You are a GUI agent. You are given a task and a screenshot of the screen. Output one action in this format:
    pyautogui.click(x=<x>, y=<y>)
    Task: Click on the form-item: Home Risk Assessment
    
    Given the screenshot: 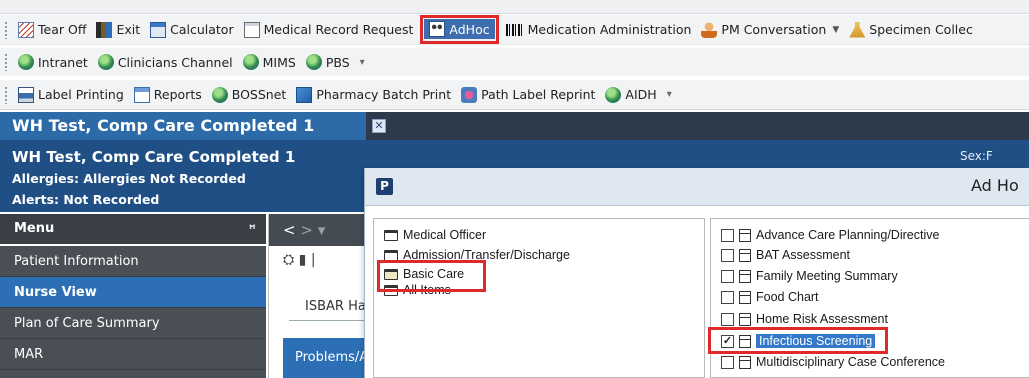 What is the action you would take?
    pyautogui.click(x=804, y=319)
    